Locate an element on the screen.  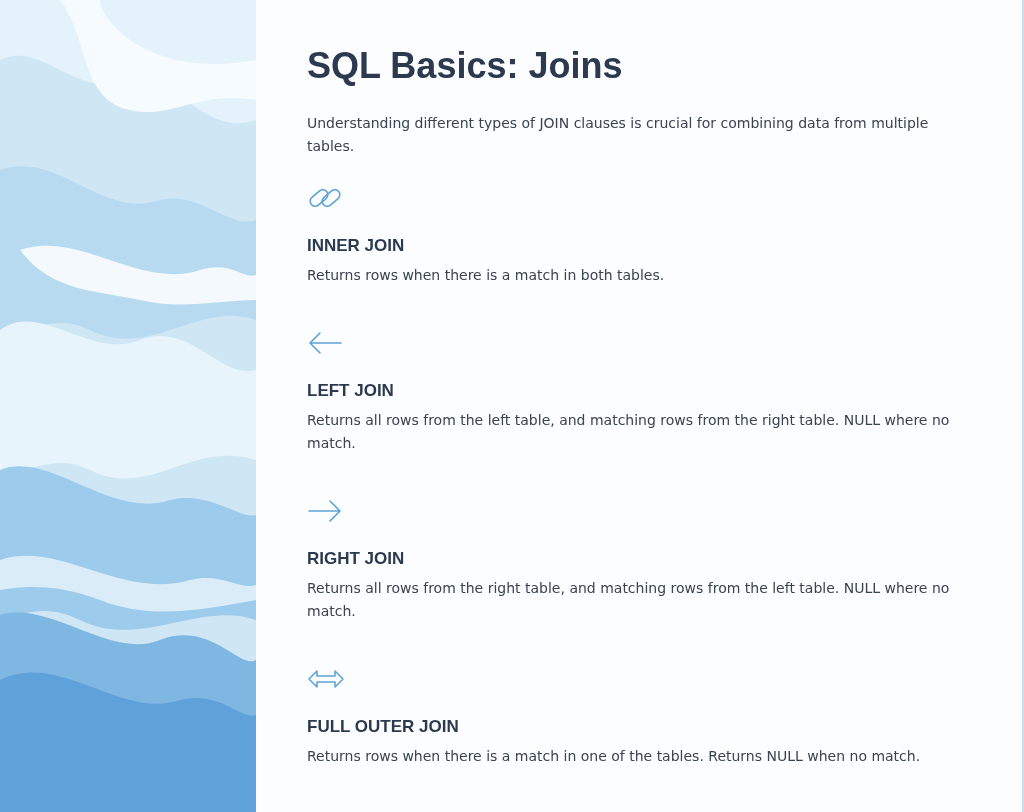
slide-title: SQL Basics: Joins is located at coordinates (465, 66).